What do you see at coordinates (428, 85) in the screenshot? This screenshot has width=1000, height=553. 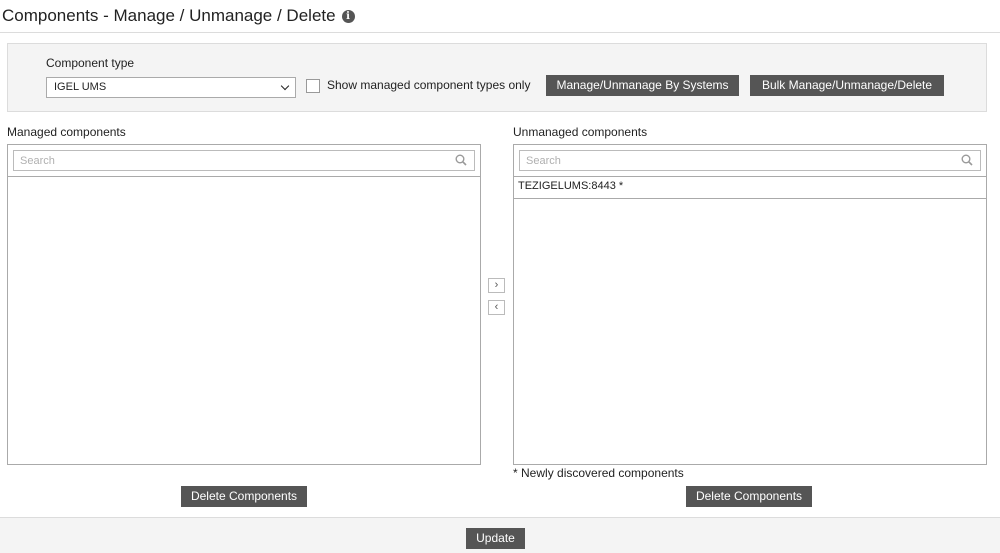 I see `show-managed-only-label: Show managed component types only` at bounding box center [428, 85].